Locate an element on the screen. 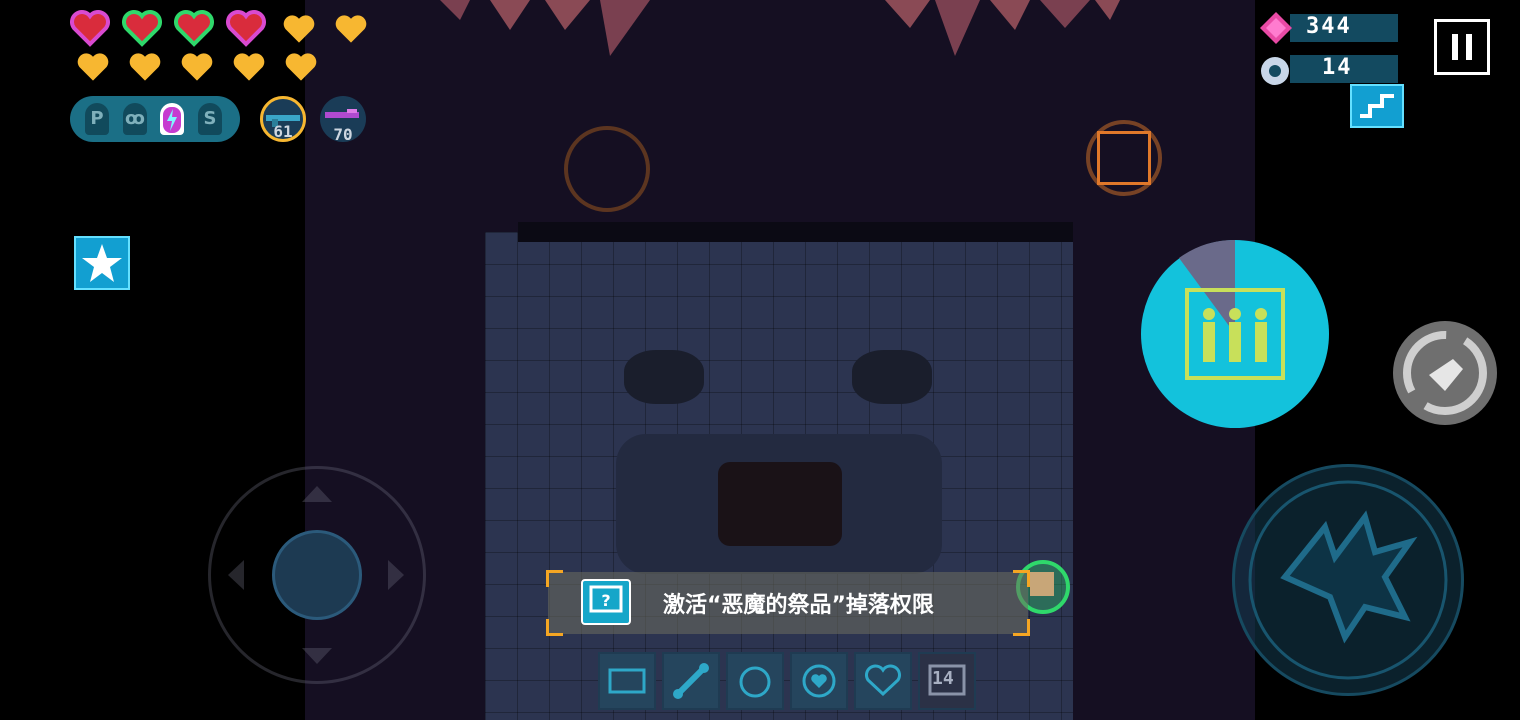  item-slot-fence is located at coordinates (627, 681).